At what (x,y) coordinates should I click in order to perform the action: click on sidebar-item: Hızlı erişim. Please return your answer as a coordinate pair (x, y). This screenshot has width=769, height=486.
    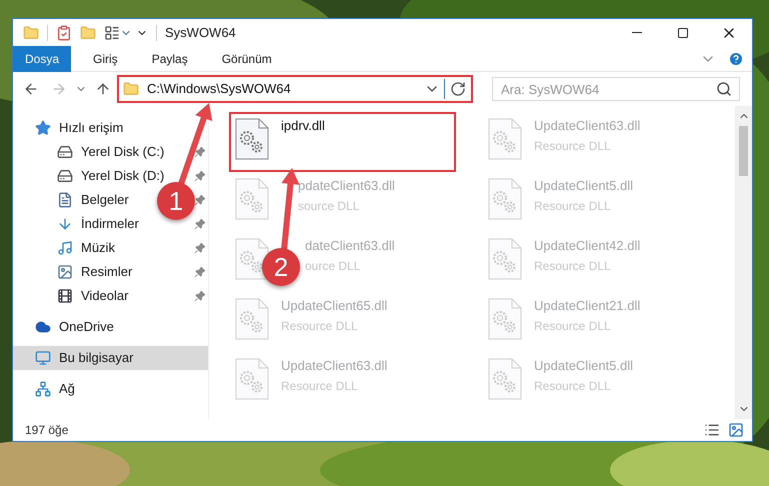
    Looking at the image, I should click on (110, 128).